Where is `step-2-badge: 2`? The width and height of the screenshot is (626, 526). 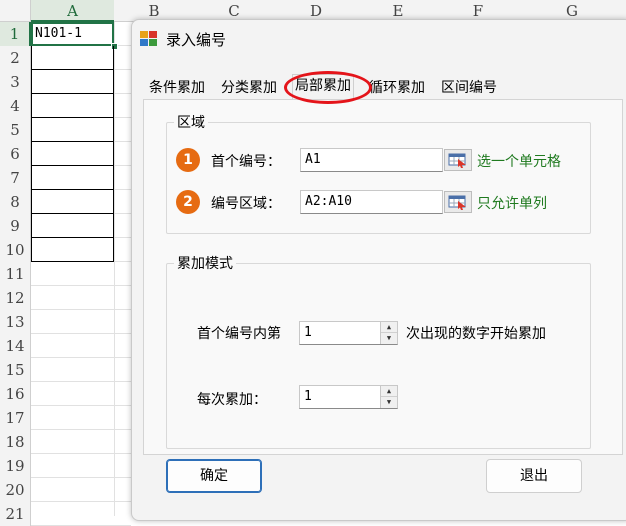
step-2-badge: 2 is located at coordinates (188, 202).